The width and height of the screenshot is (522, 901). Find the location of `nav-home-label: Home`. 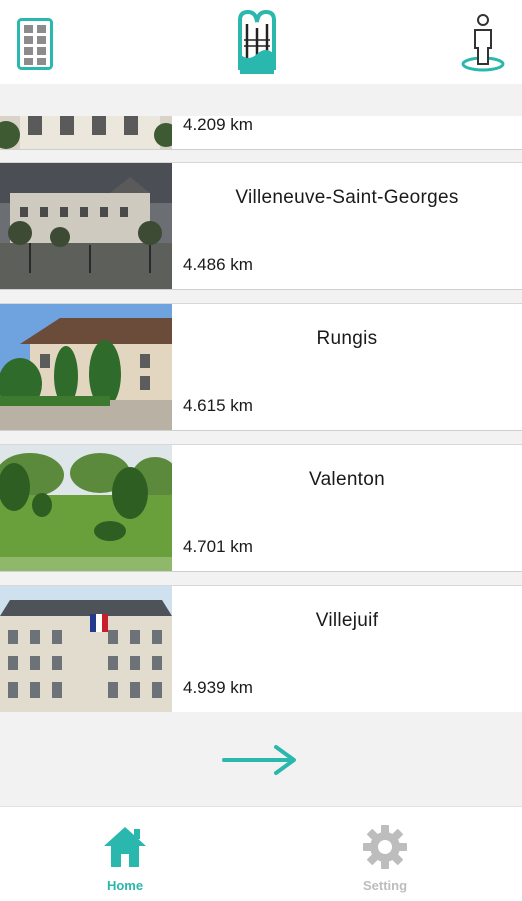

nav-home-label: Home is located at coordinates (125, 885).